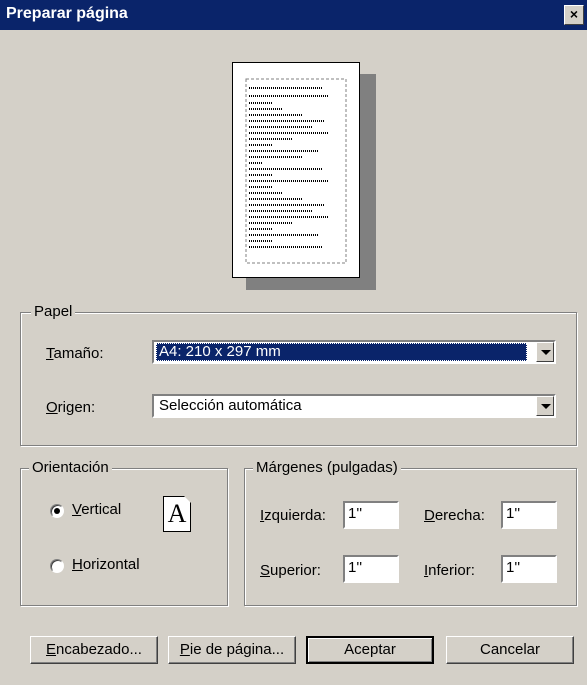  What do you see at coordinates (410, 532) in the screenshot?
I see `margins-group: Márgenes (pulgadas)` at bounding box center [410, 532].